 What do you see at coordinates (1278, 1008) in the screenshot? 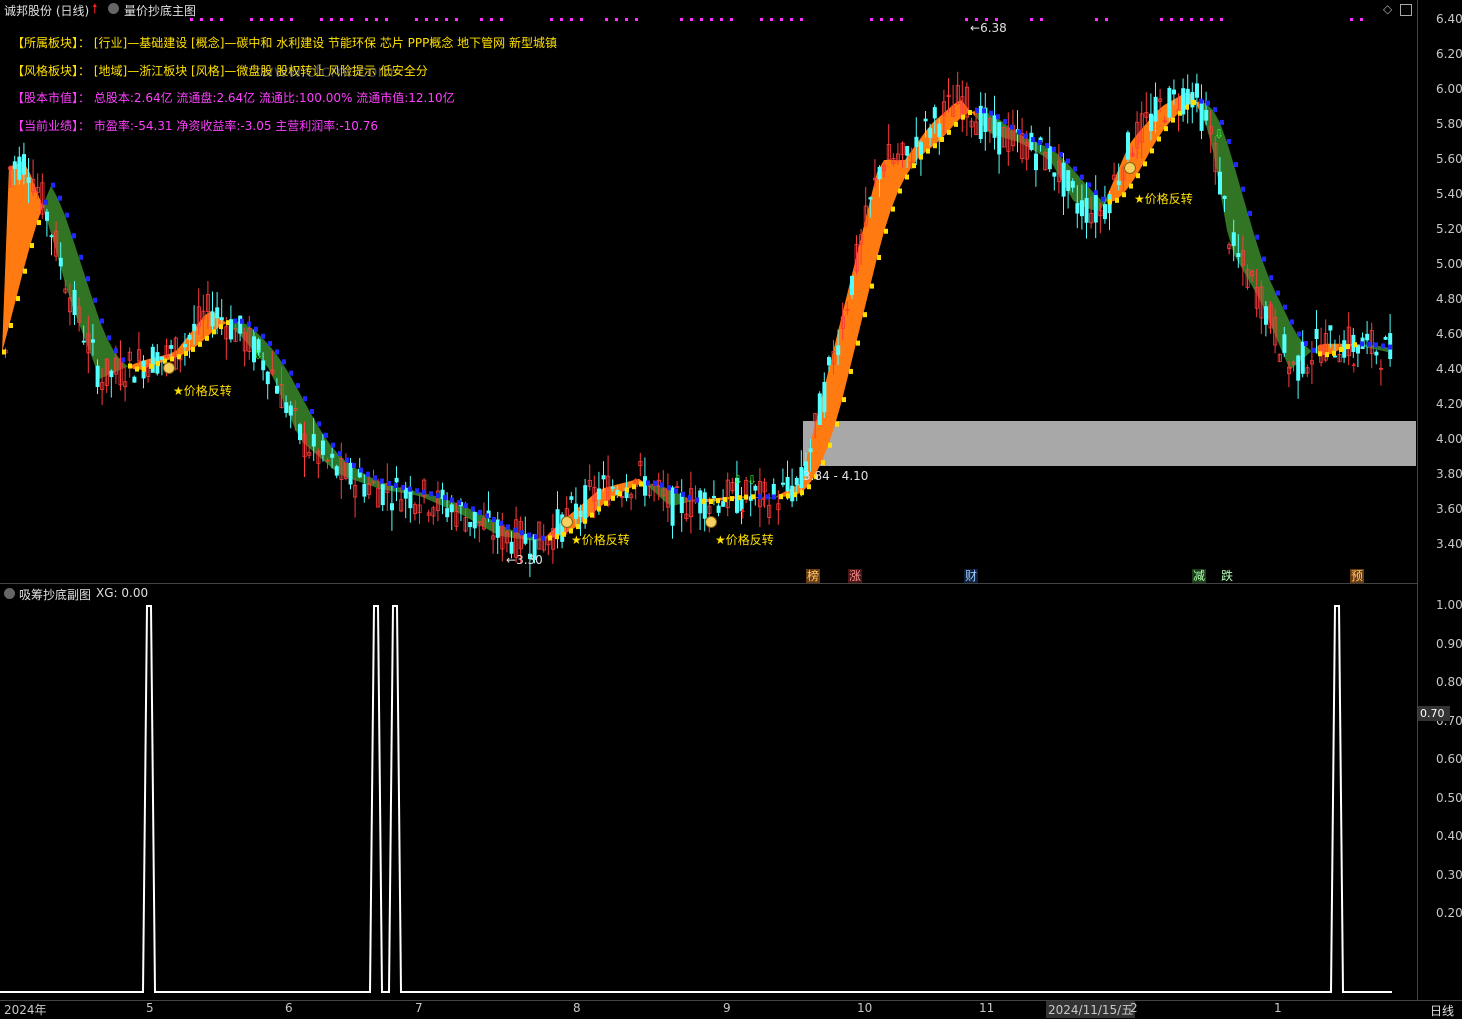
I see `x-tick-label: 1` at bounding box center [1278, 1008].